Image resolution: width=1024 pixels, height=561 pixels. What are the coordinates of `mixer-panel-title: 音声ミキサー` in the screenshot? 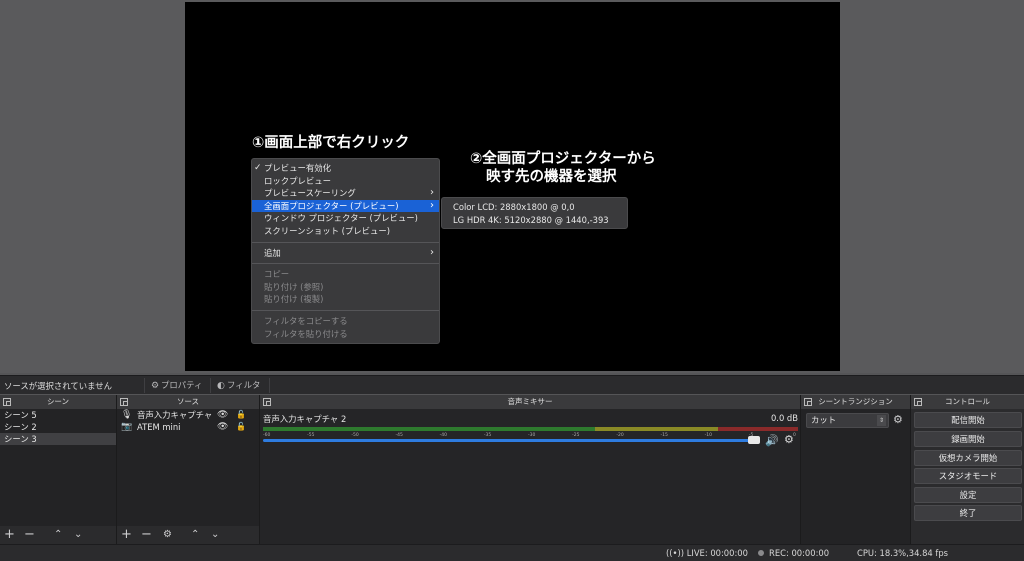 It's located at (530, 402).